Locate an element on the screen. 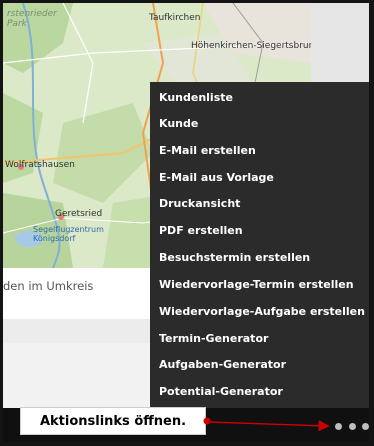  more-dots-icon is located at coordinates (352, 426).